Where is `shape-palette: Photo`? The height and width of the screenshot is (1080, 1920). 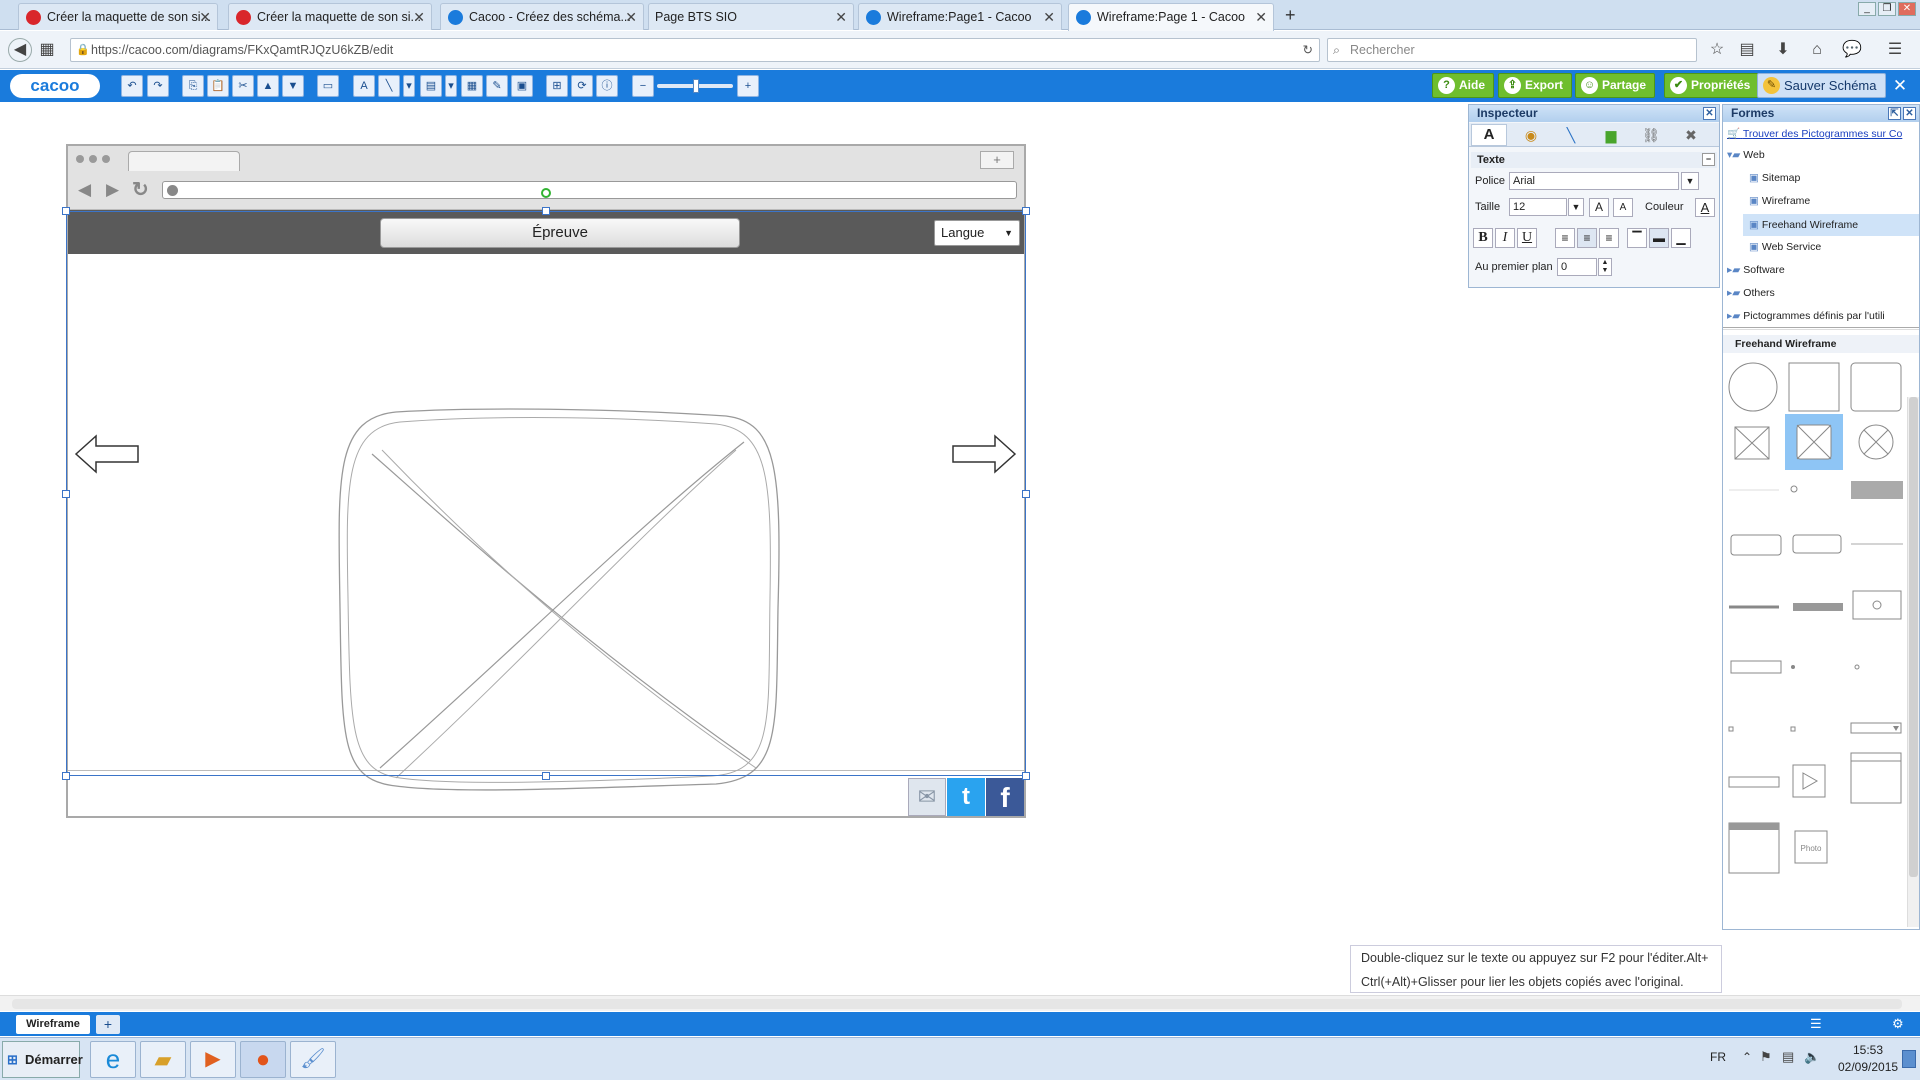
shape-palette: Photo is located at coordinates (1821, 637).